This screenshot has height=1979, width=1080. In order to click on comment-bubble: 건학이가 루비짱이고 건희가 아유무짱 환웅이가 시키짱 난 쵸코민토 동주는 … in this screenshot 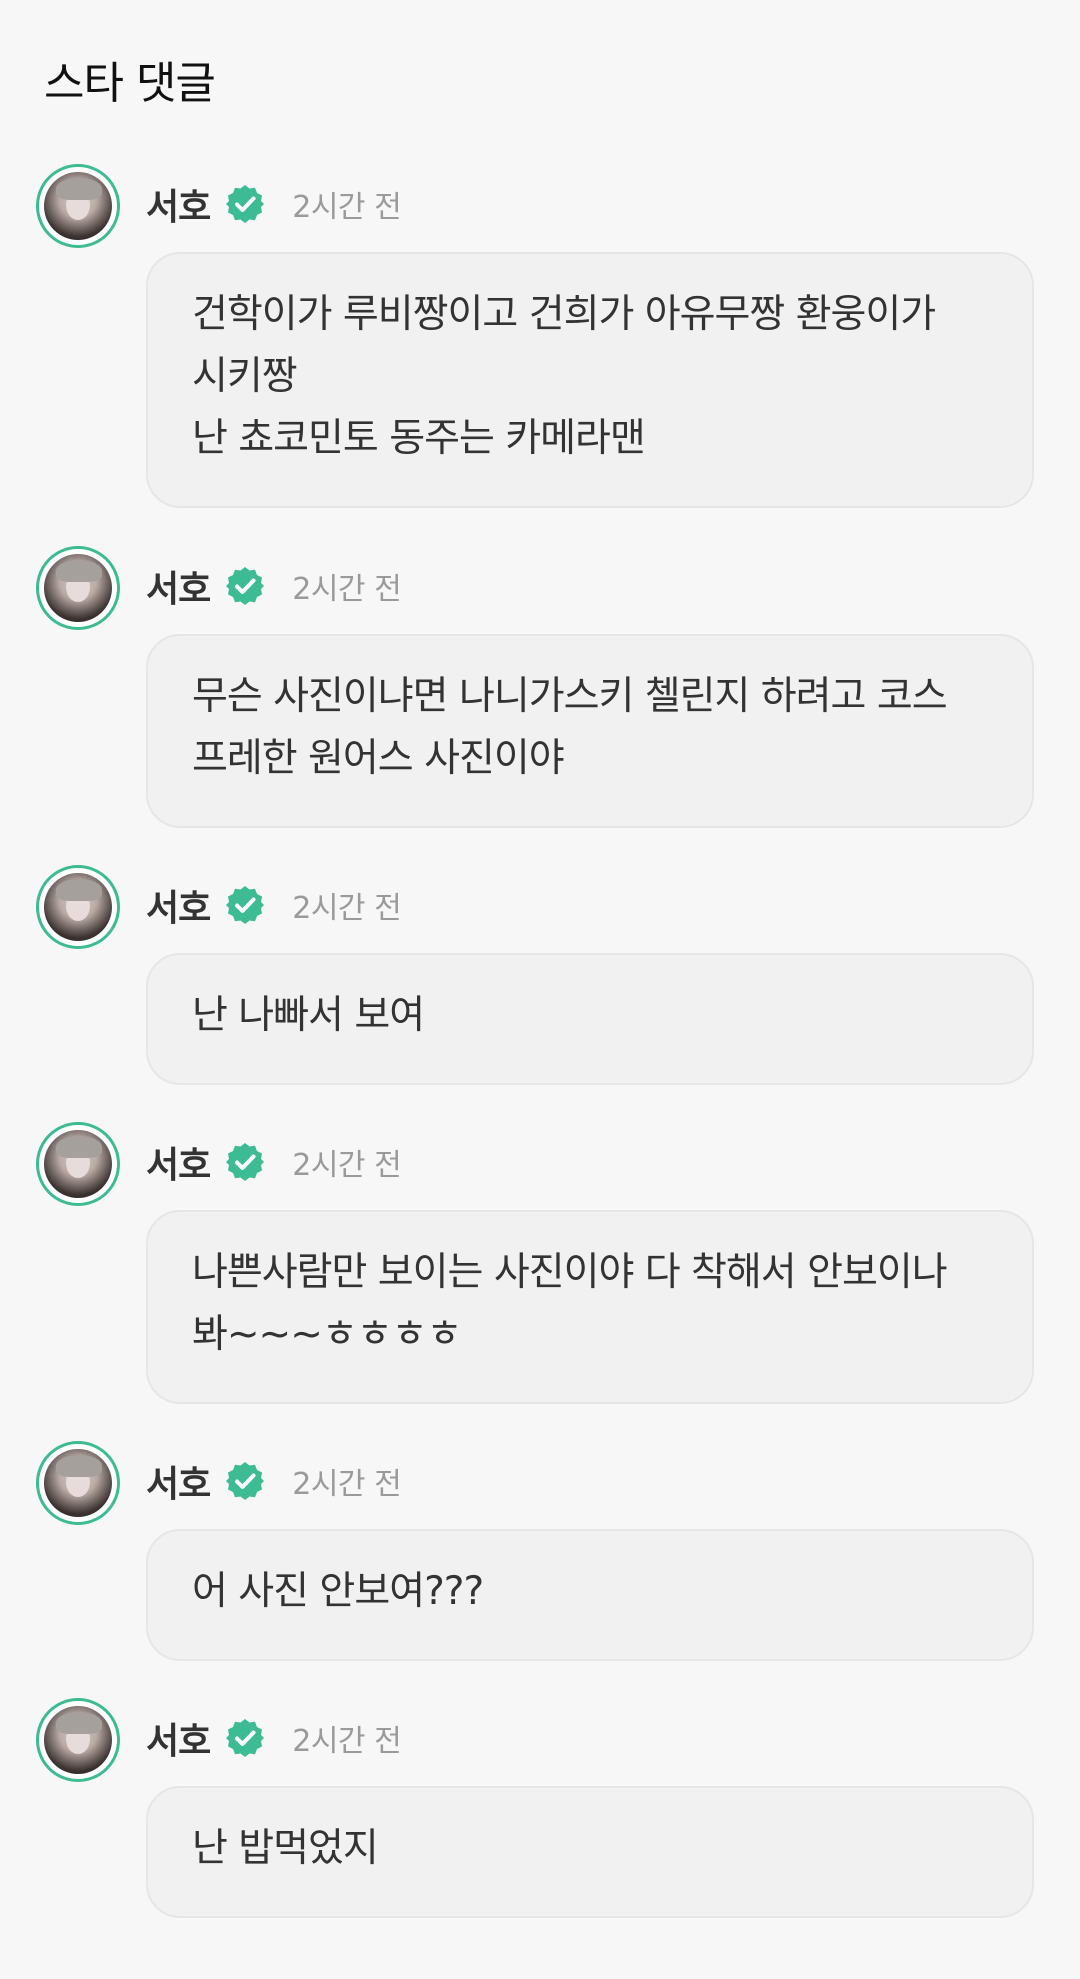, I will do `click(590, 380)`.